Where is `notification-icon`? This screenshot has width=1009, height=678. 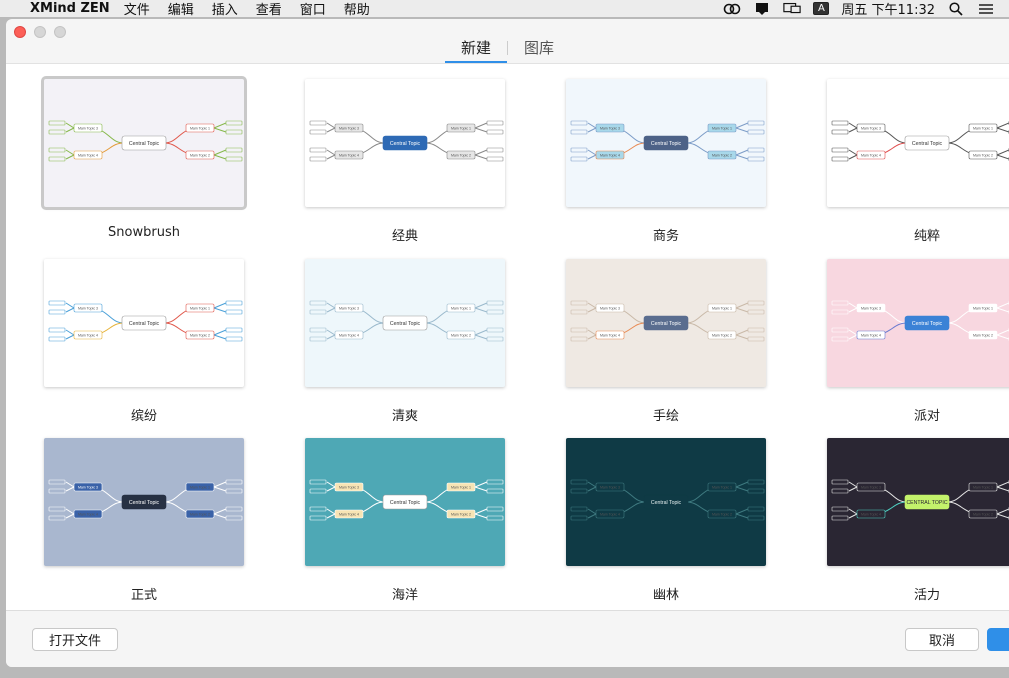
notification-icon is located at coordinates (762, 8).